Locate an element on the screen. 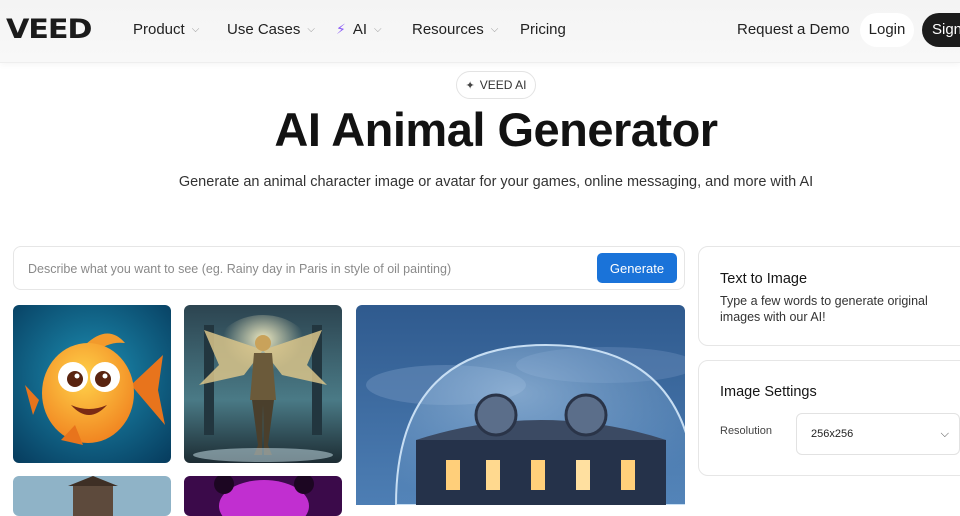 This screenshot has width=960, height=516. request-demo-link: Request a Demo is located at coordinates (793, 29).